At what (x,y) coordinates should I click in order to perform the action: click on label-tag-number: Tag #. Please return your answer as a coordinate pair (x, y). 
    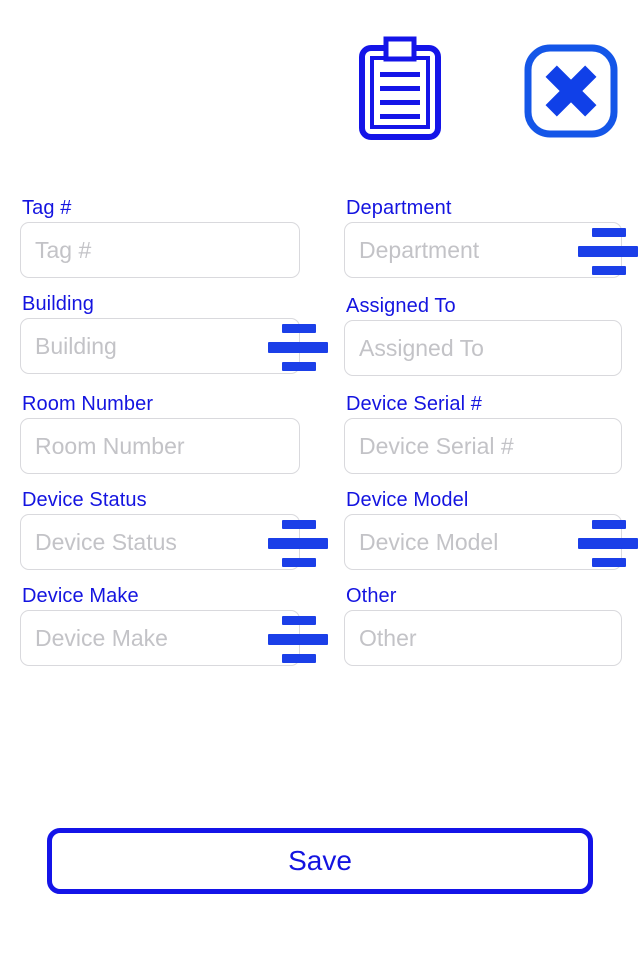
    Looking at the image, I should click on (47, 208).